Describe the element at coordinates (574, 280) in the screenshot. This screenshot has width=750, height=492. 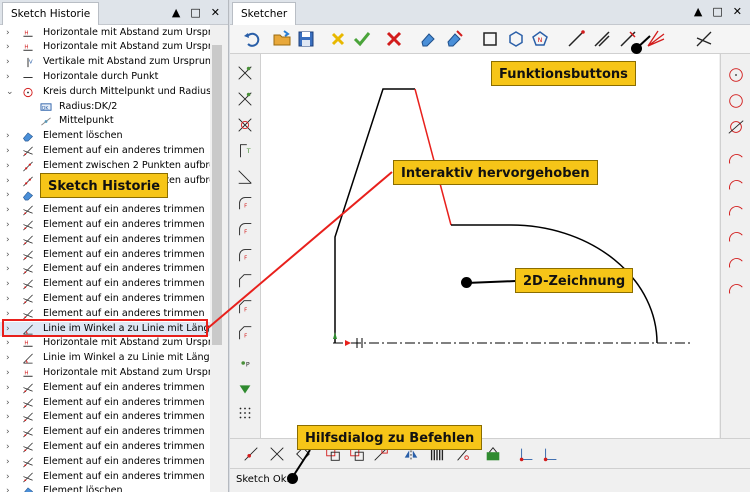
I see `callout-2d-drawing: 2D-Zeichnung` at that location.